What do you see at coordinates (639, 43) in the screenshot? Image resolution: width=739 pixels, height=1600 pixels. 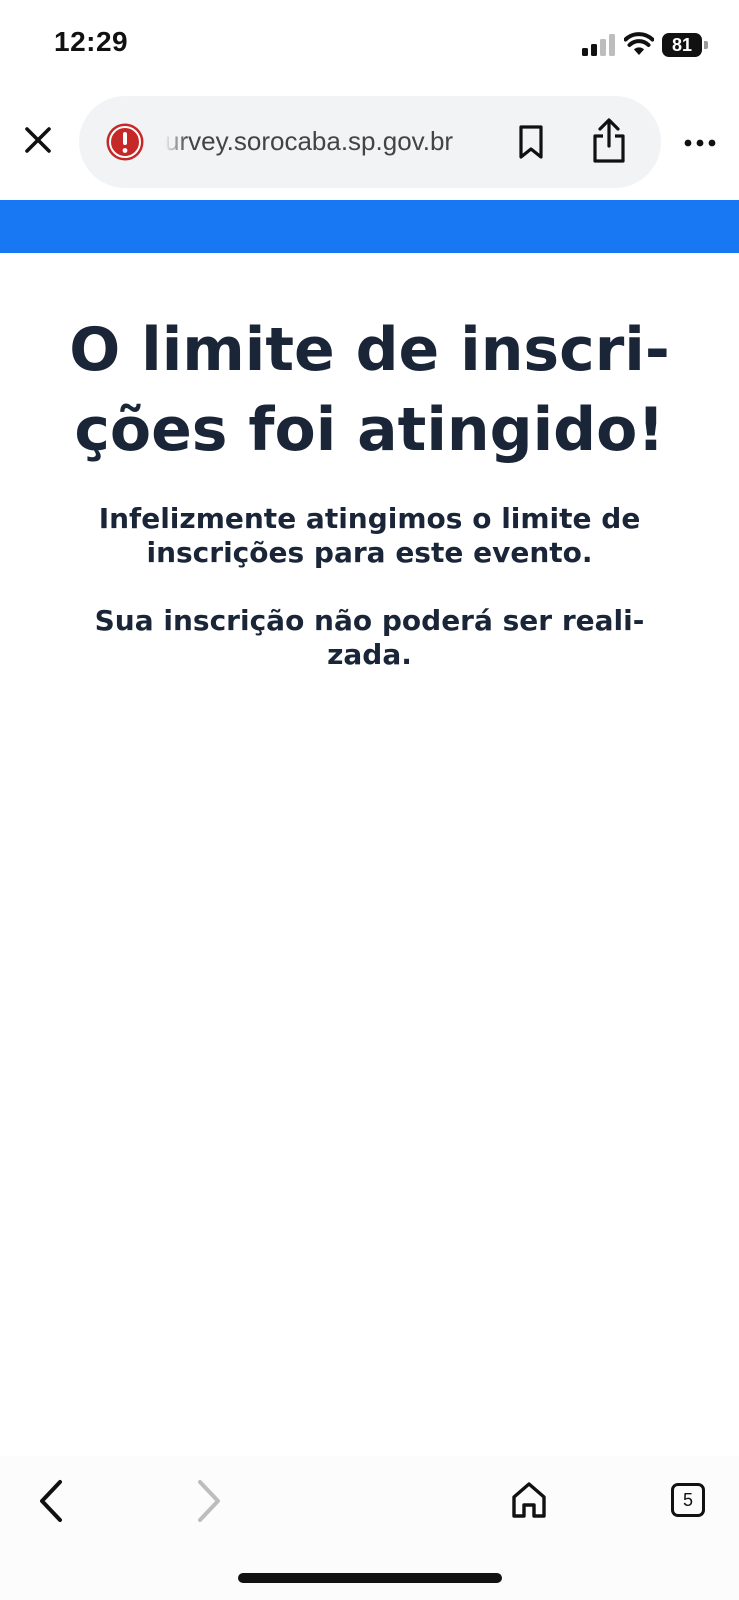 I see `wifi-icon` at bounding box center [639, 43].